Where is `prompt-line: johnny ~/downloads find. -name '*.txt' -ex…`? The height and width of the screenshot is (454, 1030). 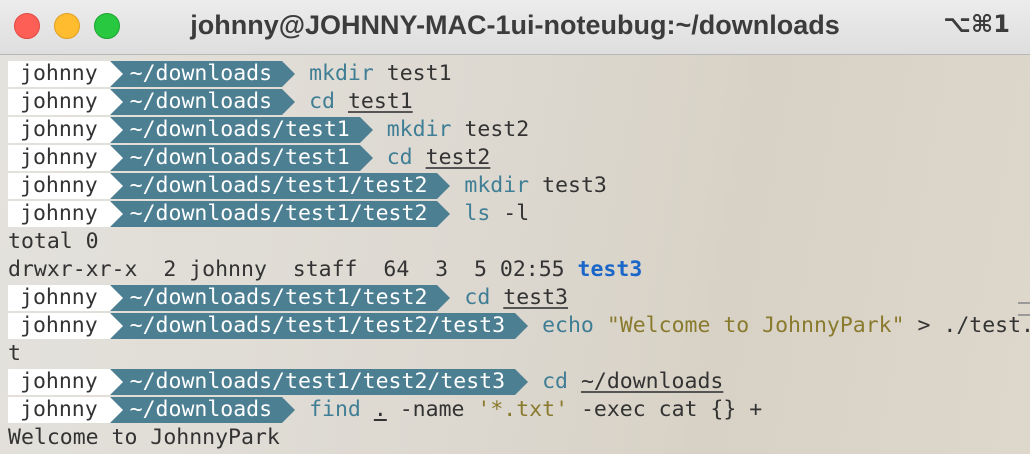
prompt-line: johnny ~/downloads find. -name '*.txt' -ex… is located at coordinates (519, 410).